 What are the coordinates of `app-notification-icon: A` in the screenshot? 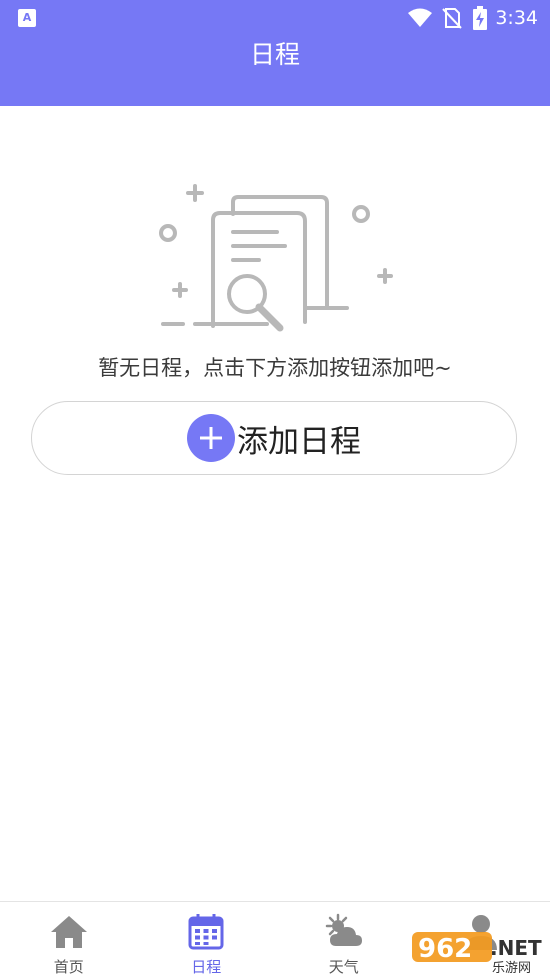 It's located at (27, 18).